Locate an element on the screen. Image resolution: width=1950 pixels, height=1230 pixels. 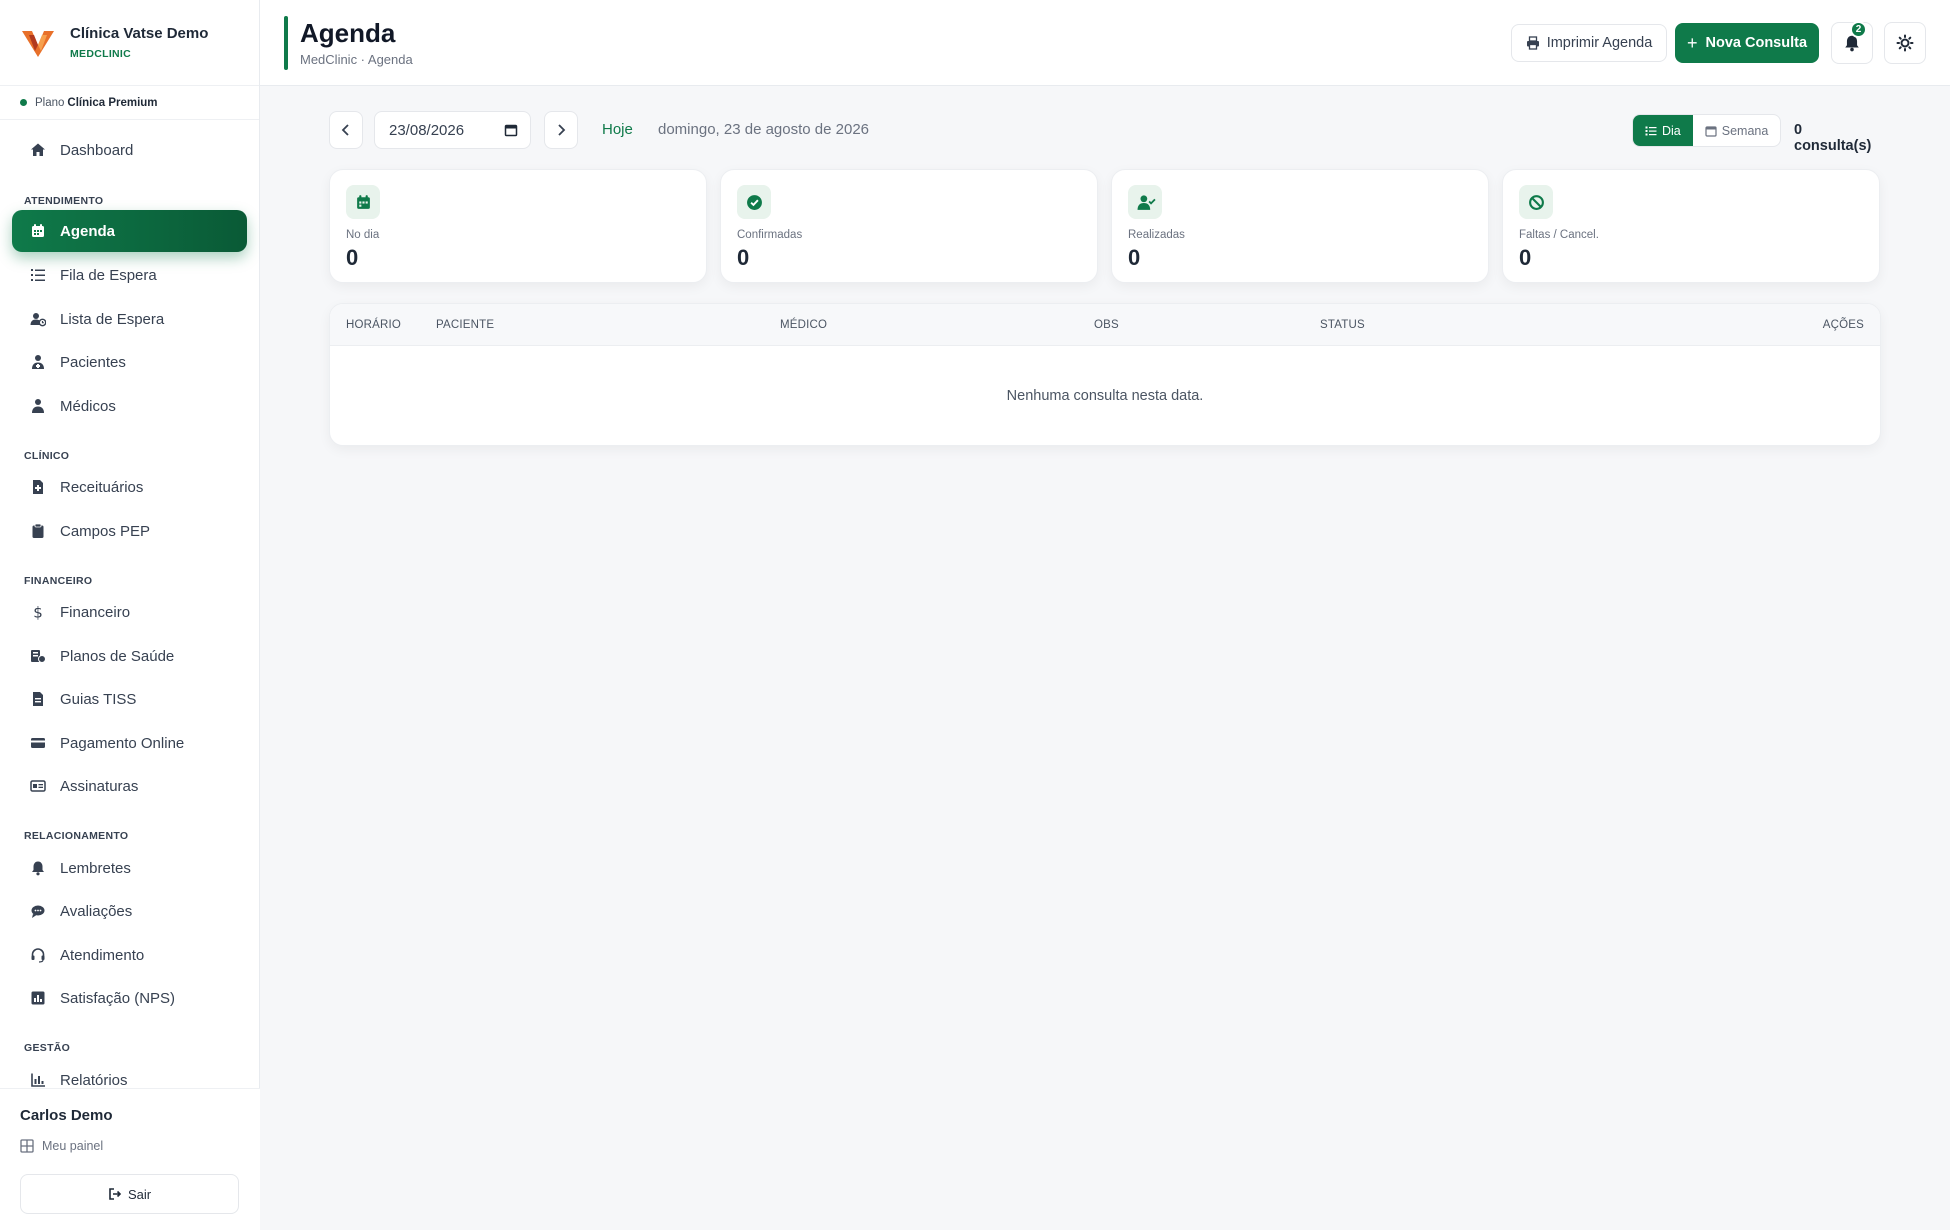
stat-label: No dia is located at coordinates (363, 235).